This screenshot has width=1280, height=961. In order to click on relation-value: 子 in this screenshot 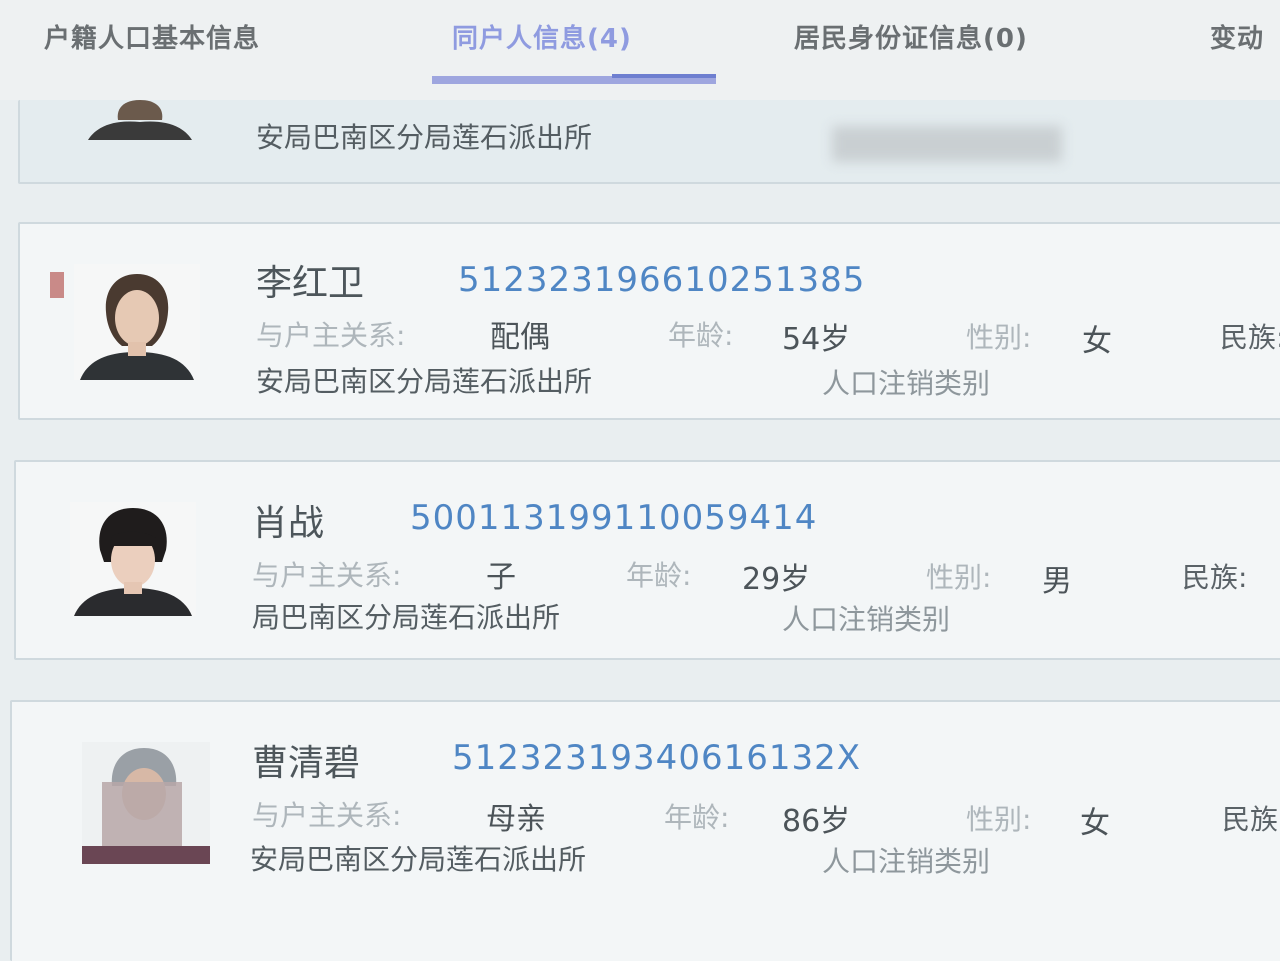, I will do `click(501, 577)`.